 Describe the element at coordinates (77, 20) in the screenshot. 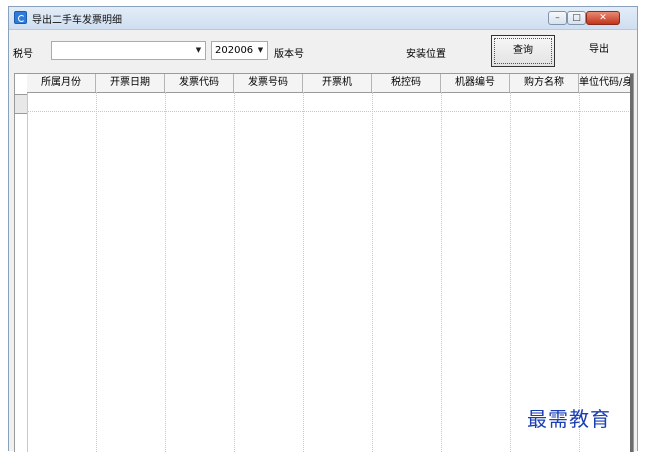

I see `window-title: 导出二手车发票明细` at that location.